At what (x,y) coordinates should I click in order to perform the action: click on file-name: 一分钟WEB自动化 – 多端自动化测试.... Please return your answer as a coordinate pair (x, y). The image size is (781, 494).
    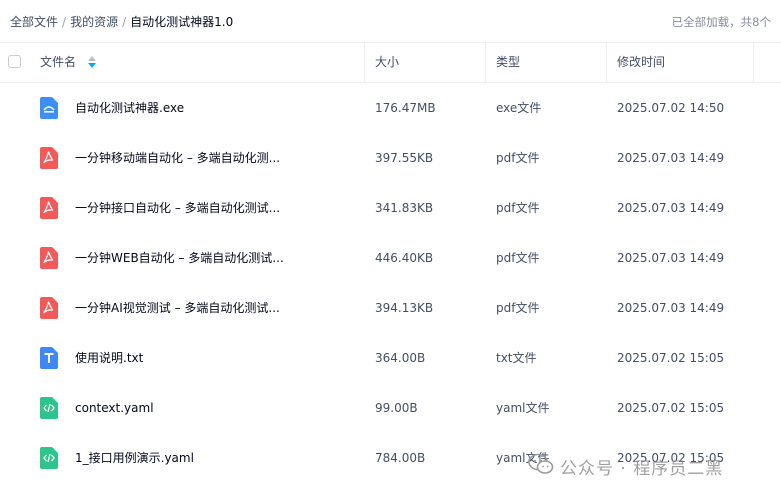
    Looking at the image, I should click on (215, 258).